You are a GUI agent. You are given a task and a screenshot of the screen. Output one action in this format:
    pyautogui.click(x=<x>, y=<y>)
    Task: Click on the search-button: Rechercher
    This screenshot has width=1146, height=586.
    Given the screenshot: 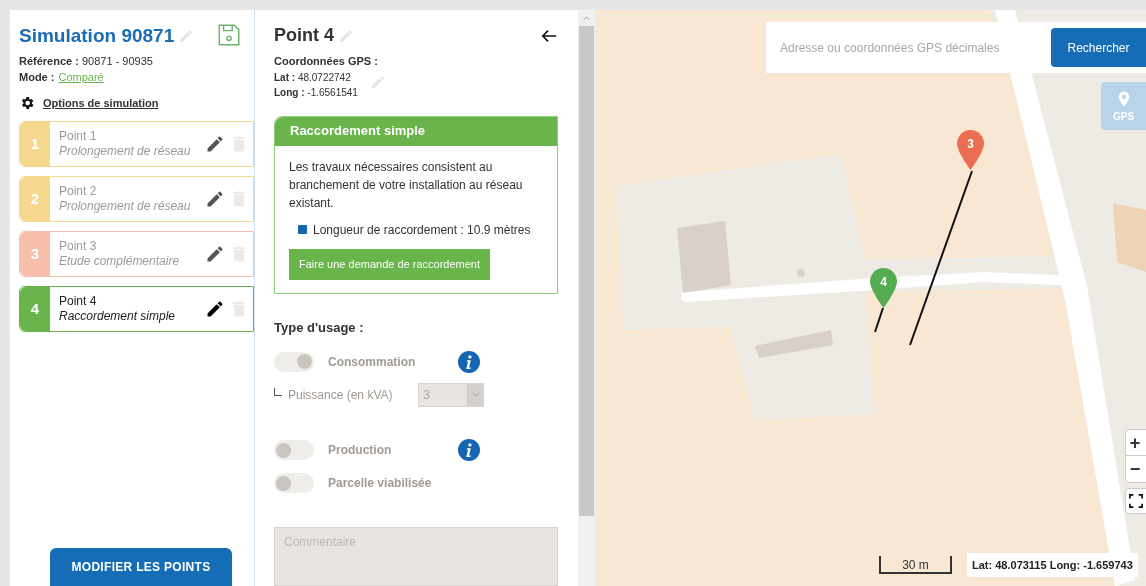 What is the action you would take?
    pyautogui.click(x=1098, y=47)
    